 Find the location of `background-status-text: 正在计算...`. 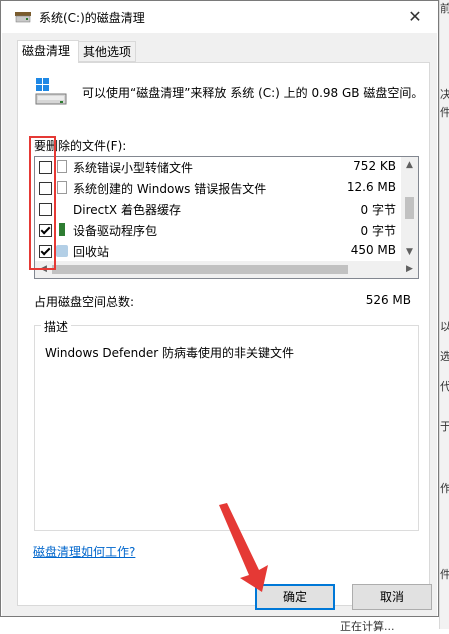

background-status-text: 正在计算... is located at coordinates (367, 626).